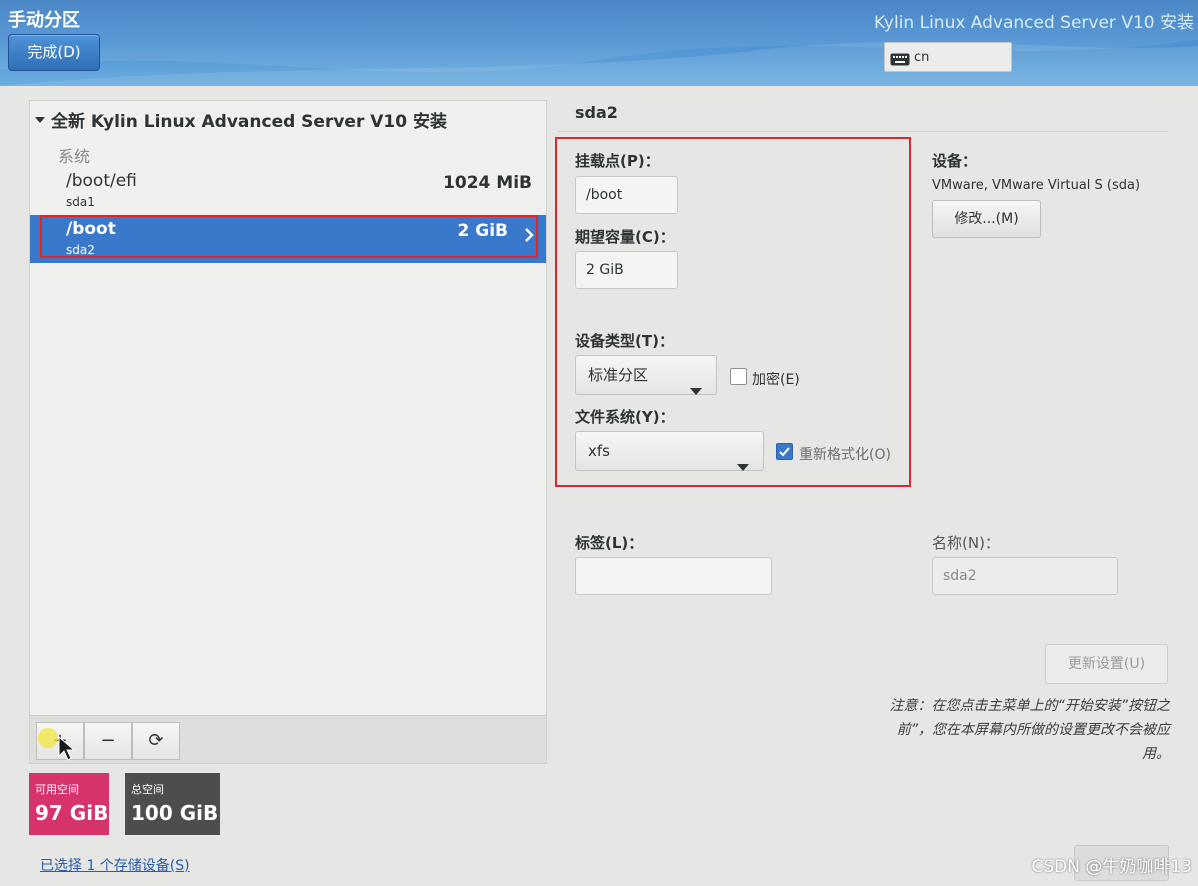 Image resolution: width=1198 pixels, height=886 pixels. I want to click on partition-size-label: 1024 MiB, so click(487, 183).